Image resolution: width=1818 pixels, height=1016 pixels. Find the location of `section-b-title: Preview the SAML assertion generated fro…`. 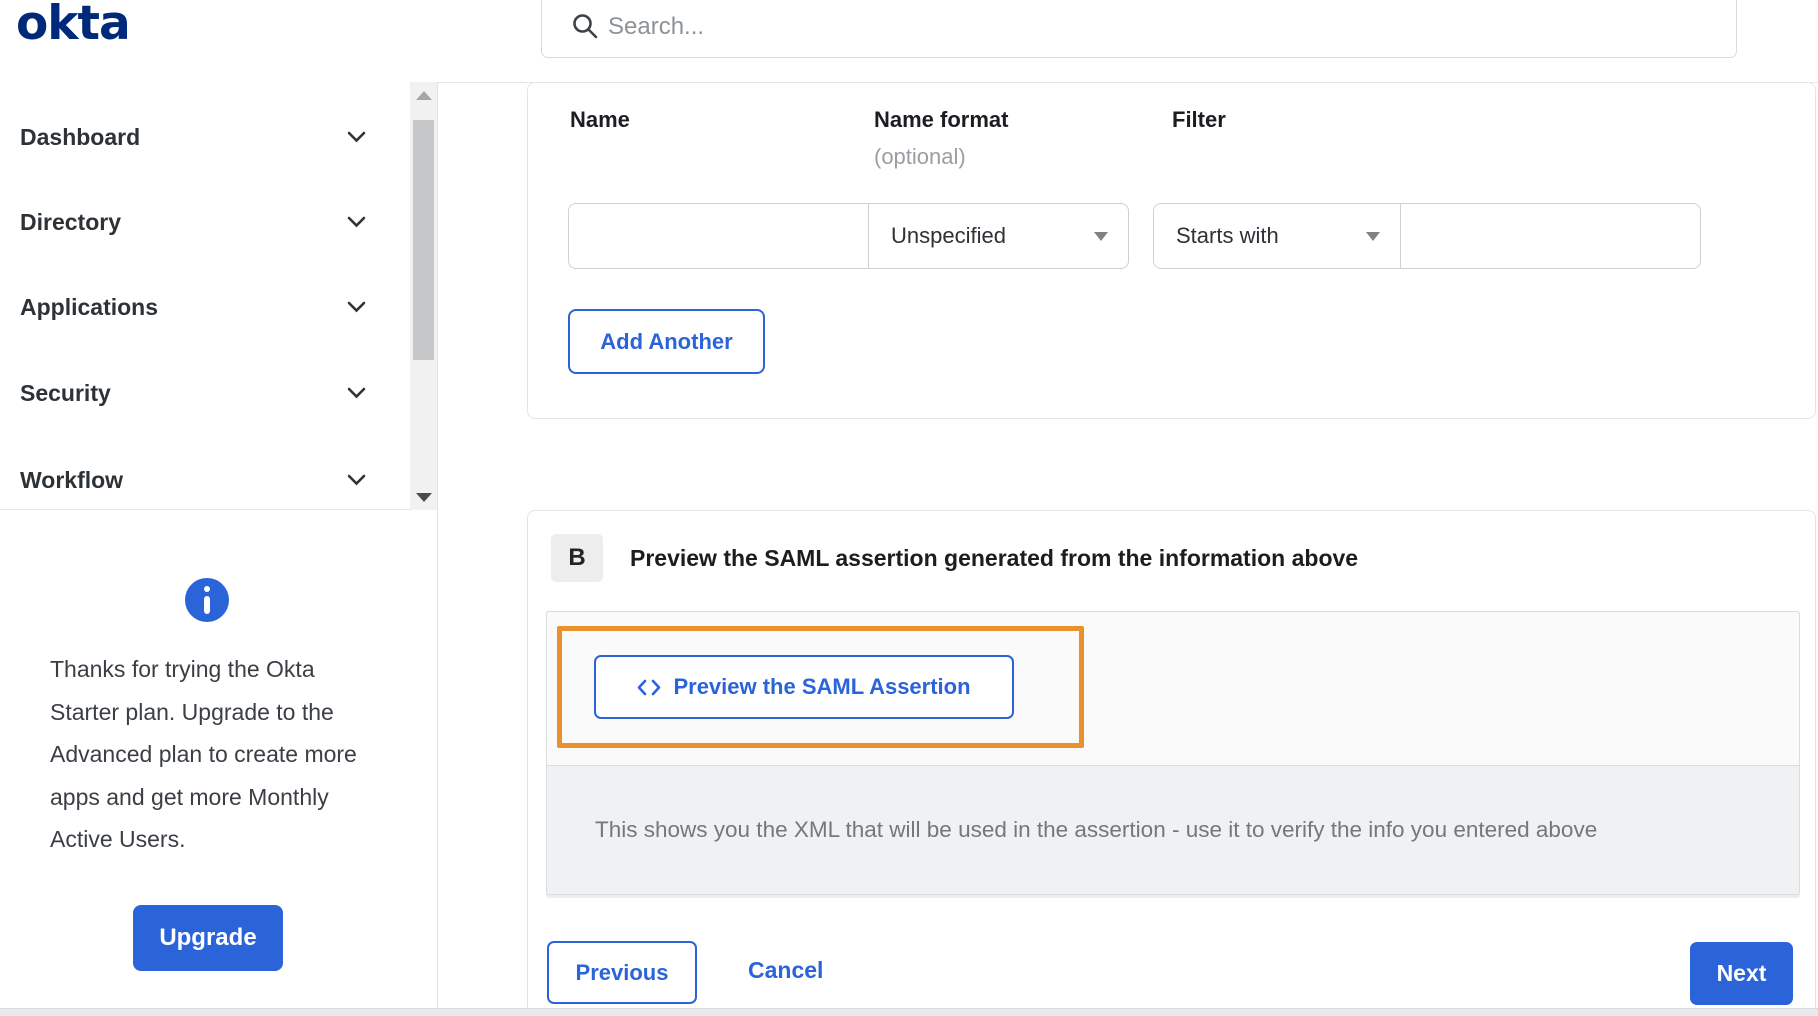

section-b-title: Preview the SAML assertion generated fro… is located at coordinates (994, 558).